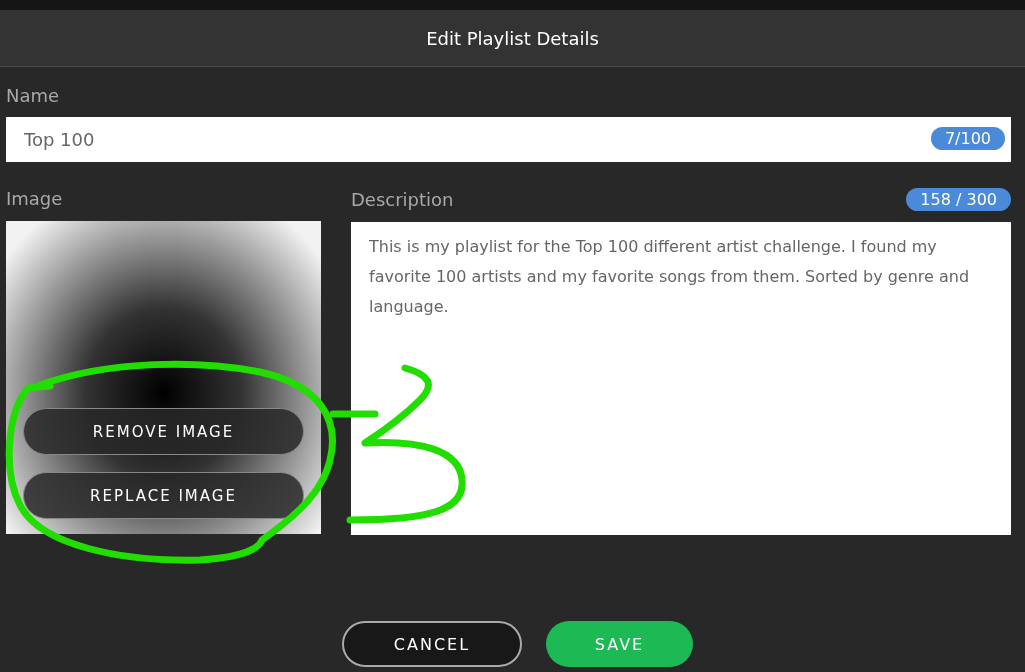 The width and height of the screenshot is (1025, 672). Describe the element at coordinates (512, 38) in the screenshot. I see `dialog-title: Edit Playlist Details` at that location.